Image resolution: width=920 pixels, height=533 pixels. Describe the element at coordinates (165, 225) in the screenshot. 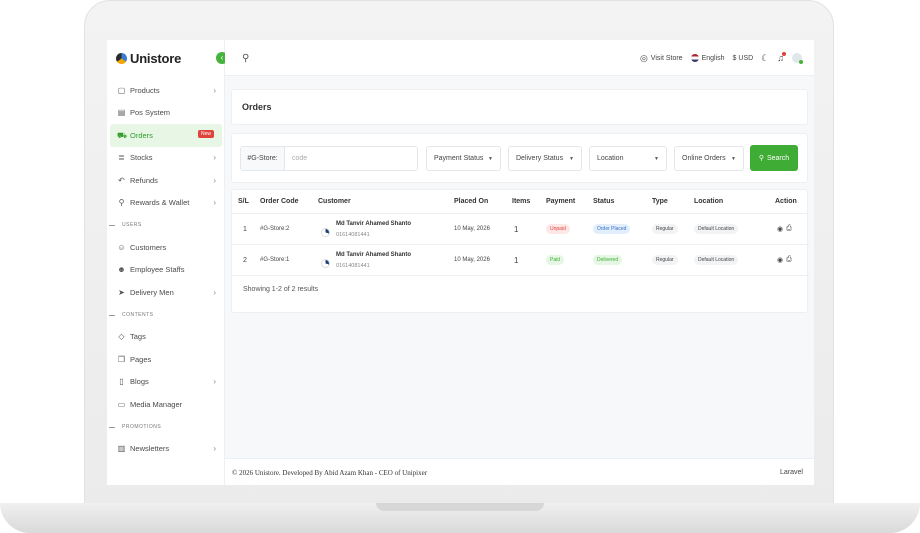

I see `section-label-users: USERS` at that location.